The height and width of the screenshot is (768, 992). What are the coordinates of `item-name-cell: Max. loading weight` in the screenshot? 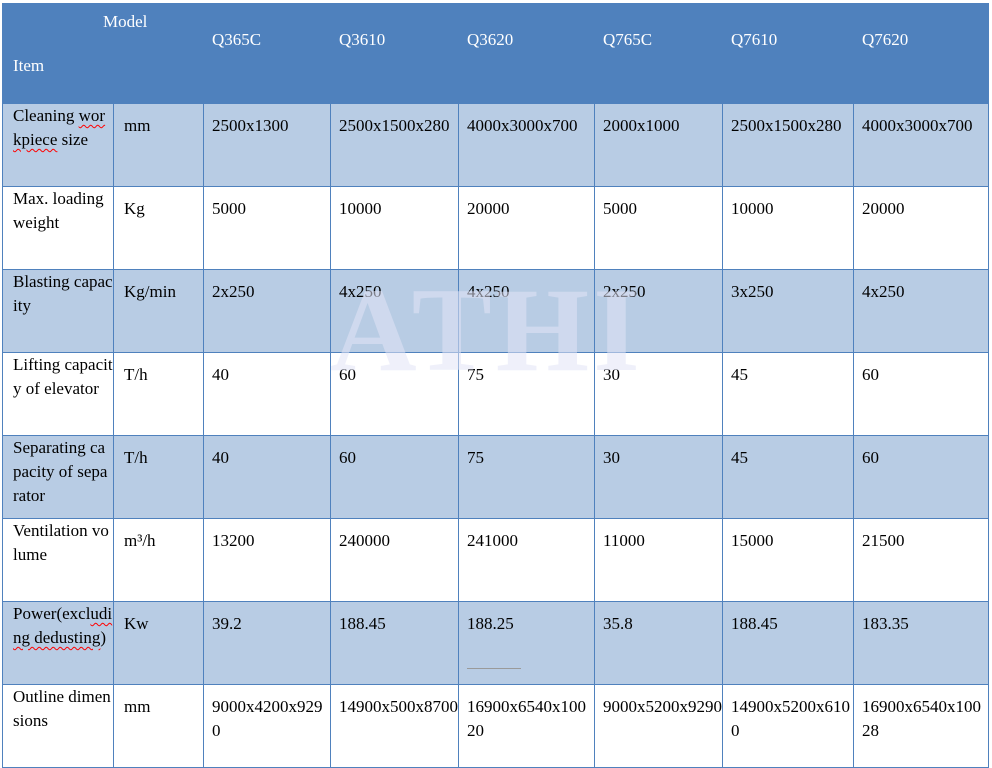 It's located at (58, 228).